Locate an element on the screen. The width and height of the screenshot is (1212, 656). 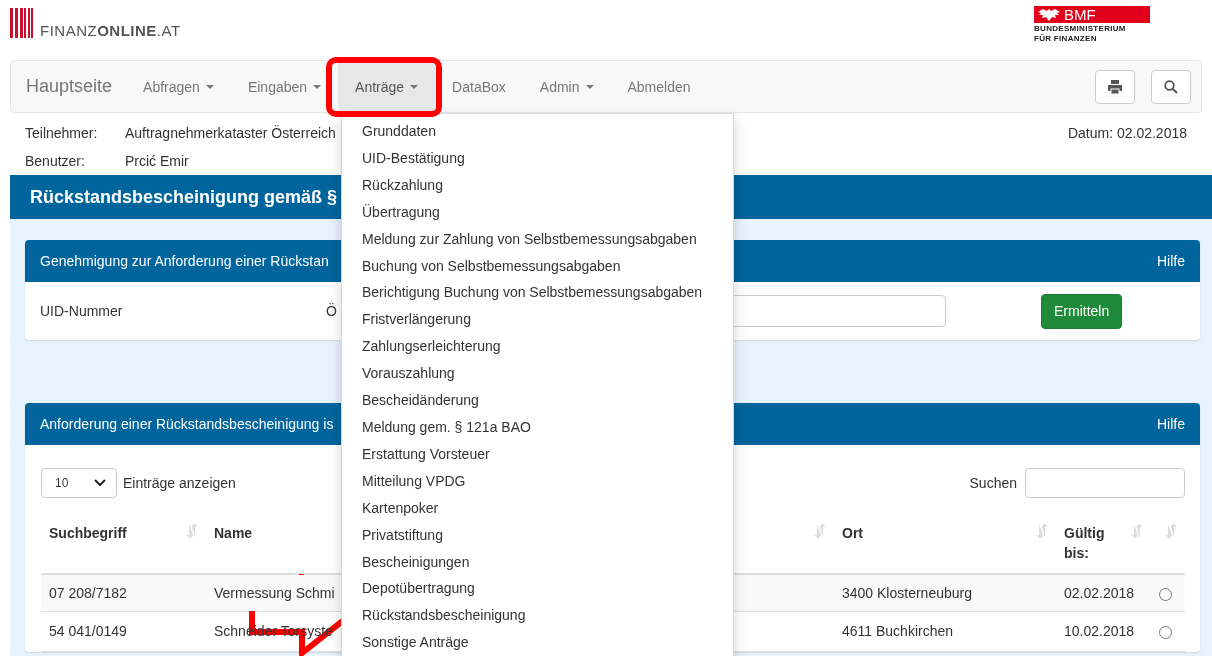
participant-value: Auftragnehmerkataster Österreich is located at coordinates (230, 133).